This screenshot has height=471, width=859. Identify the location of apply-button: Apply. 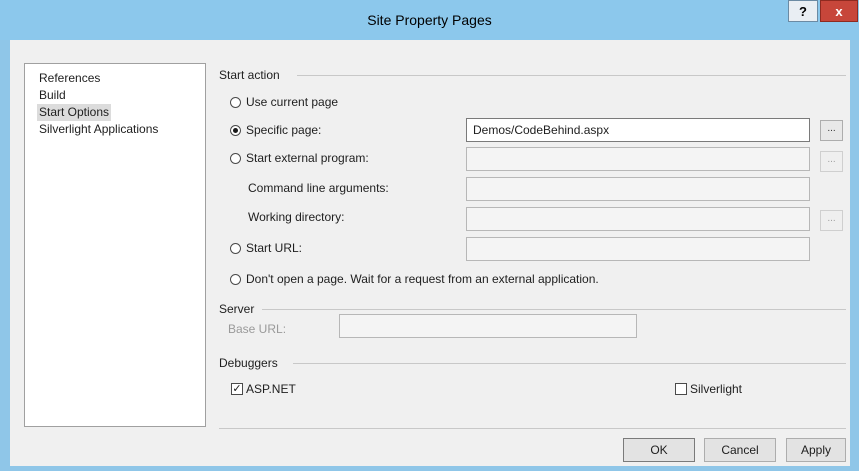
(816, 450).